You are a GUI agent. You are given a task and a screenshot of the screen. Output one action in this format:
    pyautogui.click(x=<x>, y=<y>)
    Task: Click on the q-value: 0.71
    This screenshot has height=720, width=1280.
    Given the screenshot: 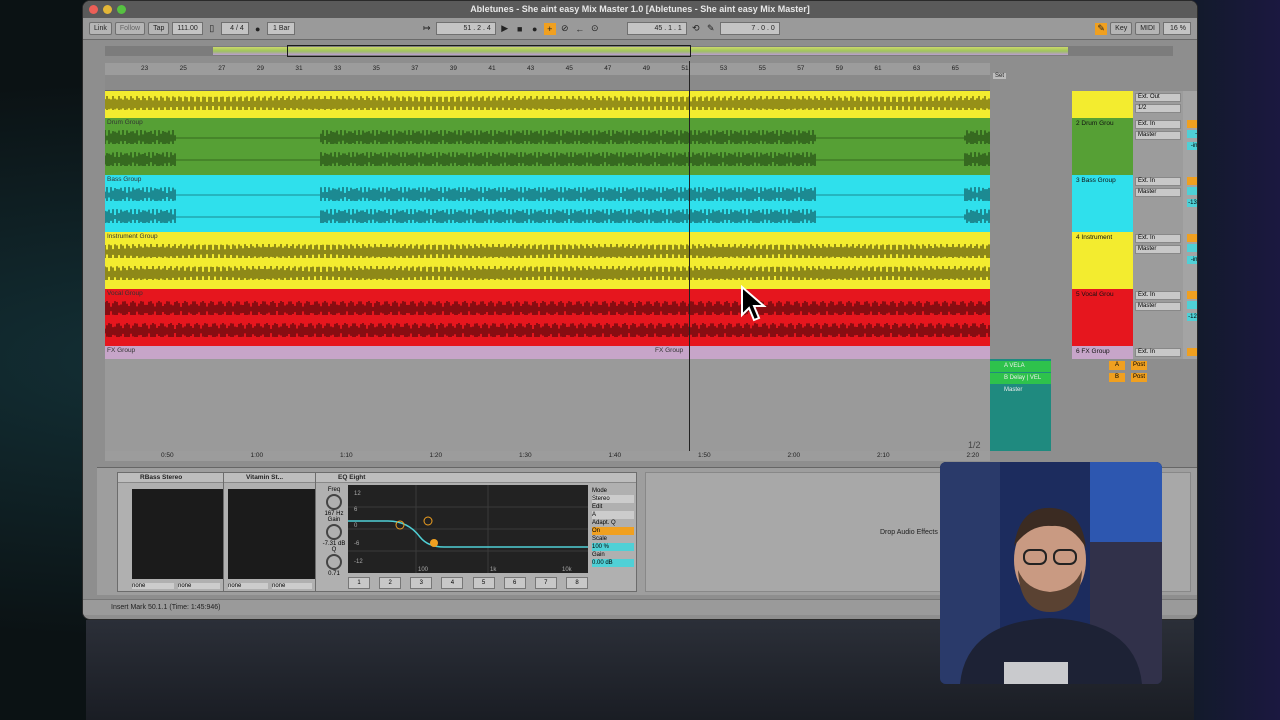 What is the action you would take?
    pyautogui.click(x=334, y=574)
    